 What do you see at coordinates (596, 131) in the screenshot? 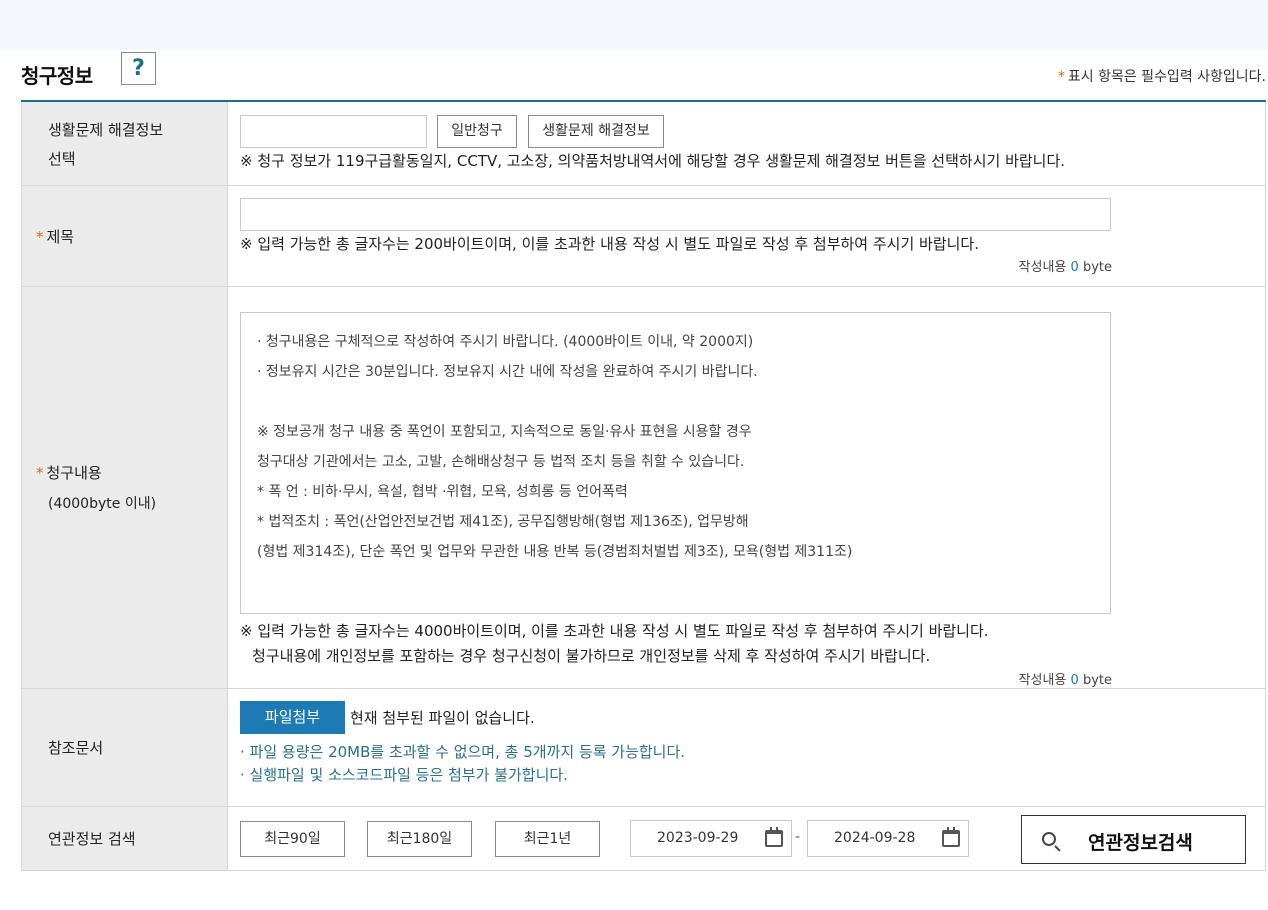
I see `life-problem-button: 생활문제 해결정보` at bounding box center [596, 131].